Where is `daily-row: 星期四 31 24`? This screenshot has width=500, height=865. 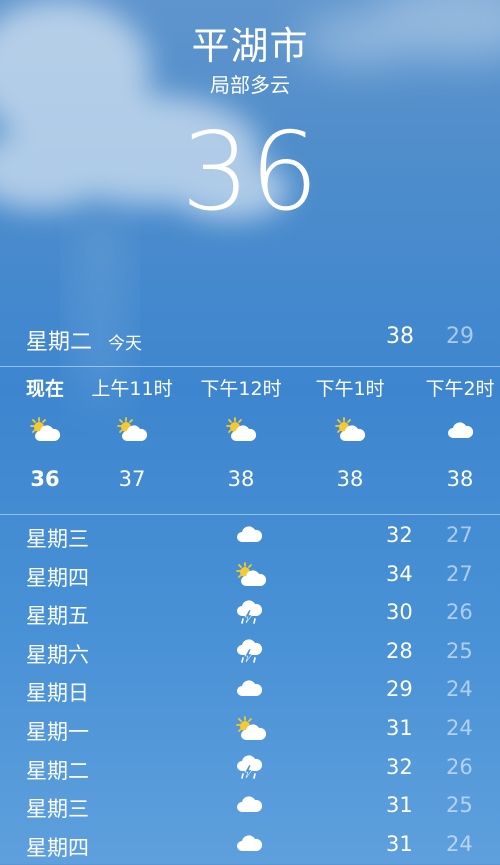
daily-row: 星期四 31 24 is located at coordinates (250, 846).